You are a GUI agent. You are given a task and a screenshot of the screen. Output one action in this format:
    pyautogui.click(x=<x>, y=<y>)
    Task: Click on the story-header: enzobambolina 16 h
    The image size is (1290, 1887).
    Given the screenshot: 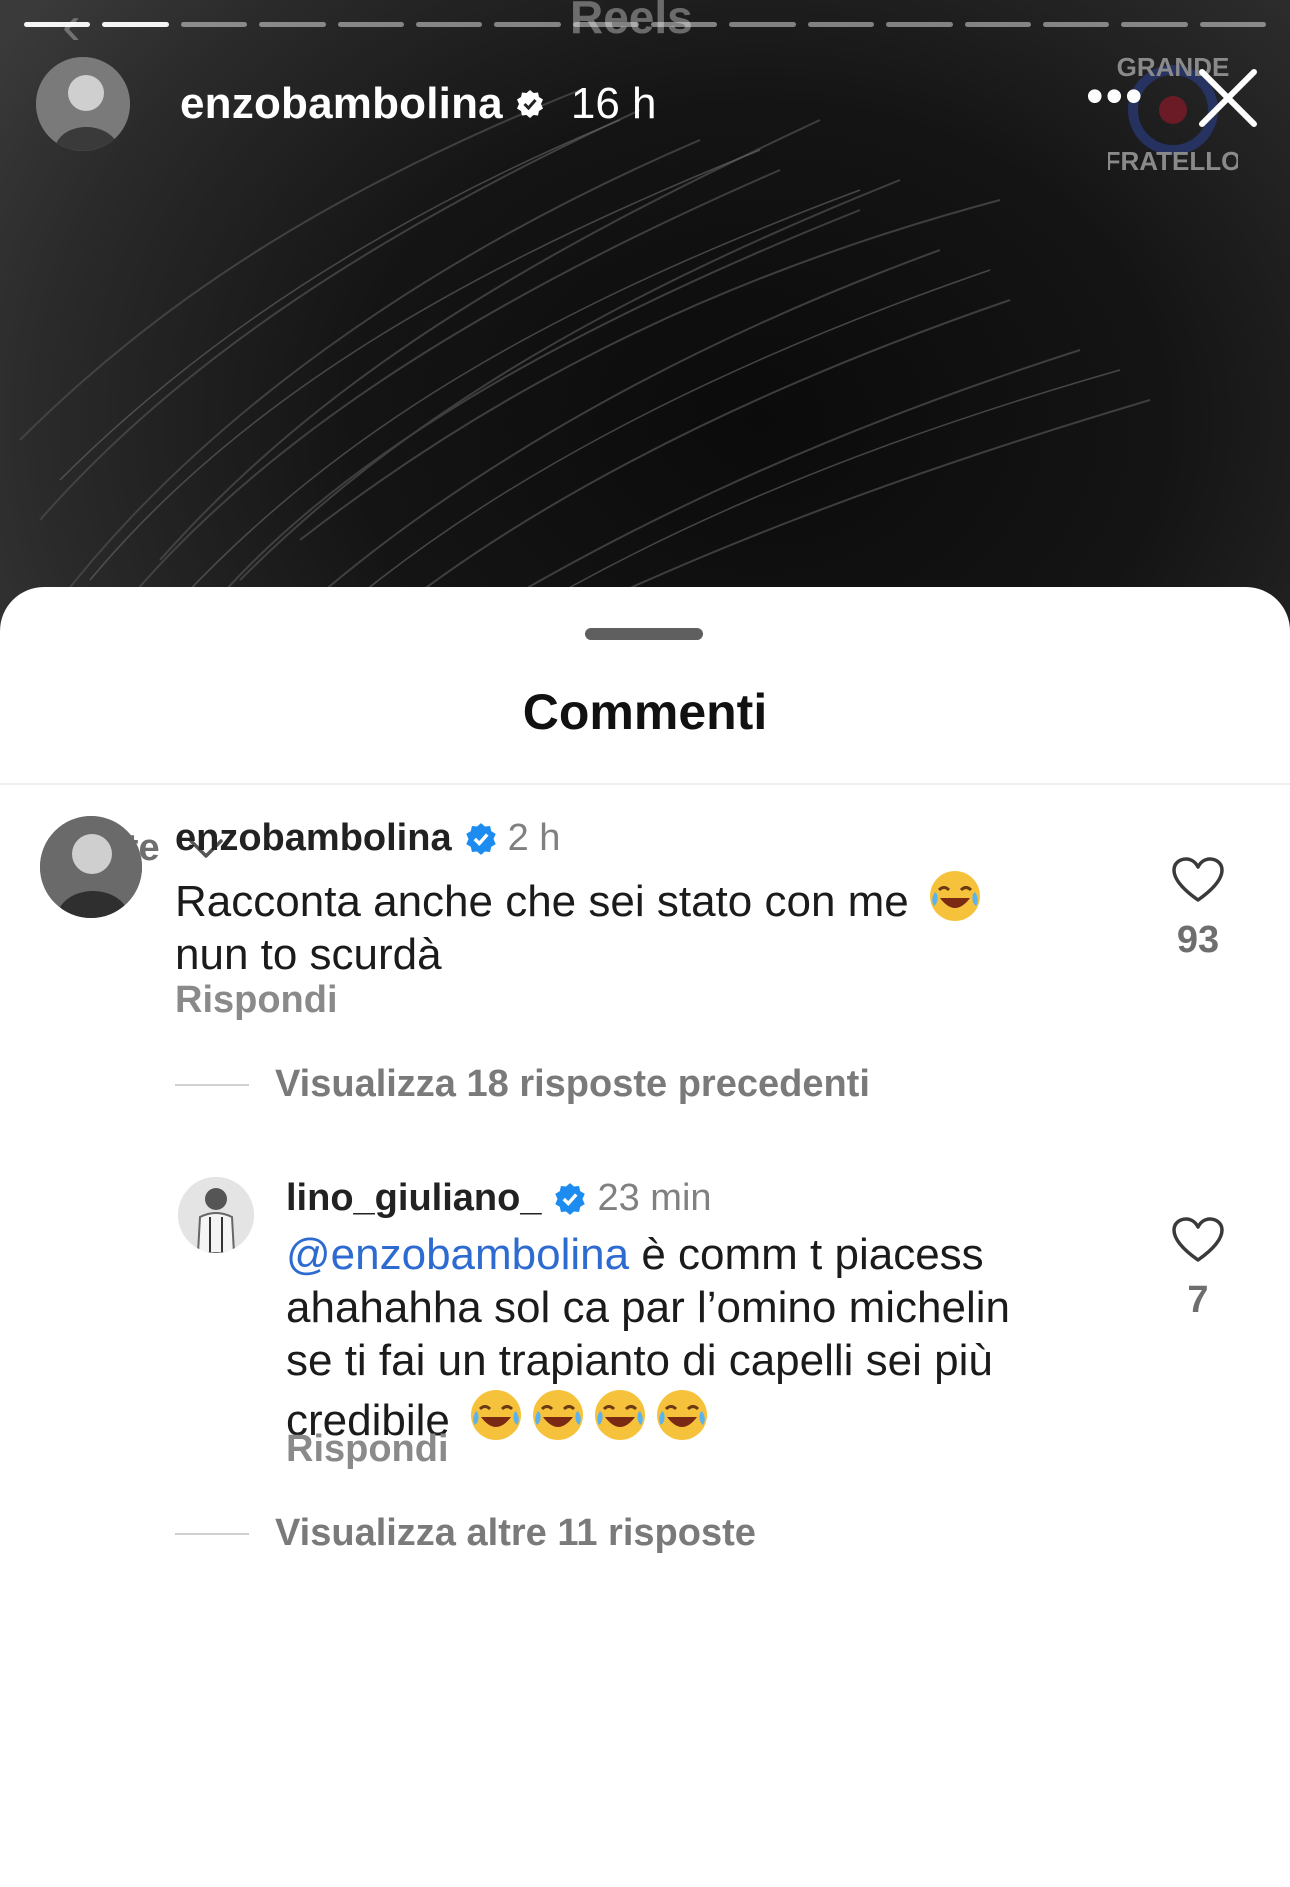 What is the action you would take?
    pyautogui.click(x=346, y=104)
    